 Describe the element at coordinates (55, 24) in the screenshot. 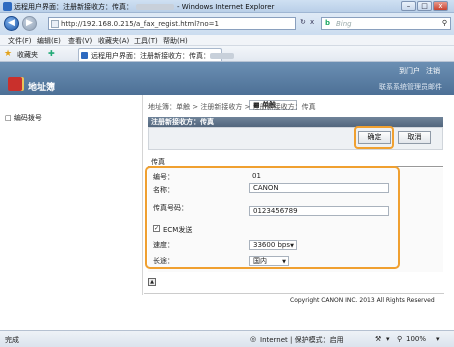

I see `page-icon` at that location.